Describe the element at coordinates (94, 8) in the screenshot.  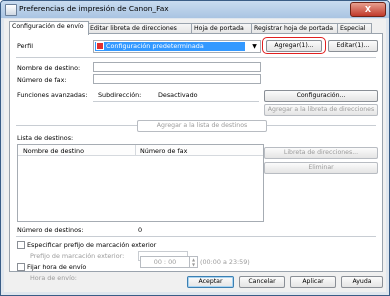
I see `window-title: Preferencias de impresión de Canon_Fax` at that location.